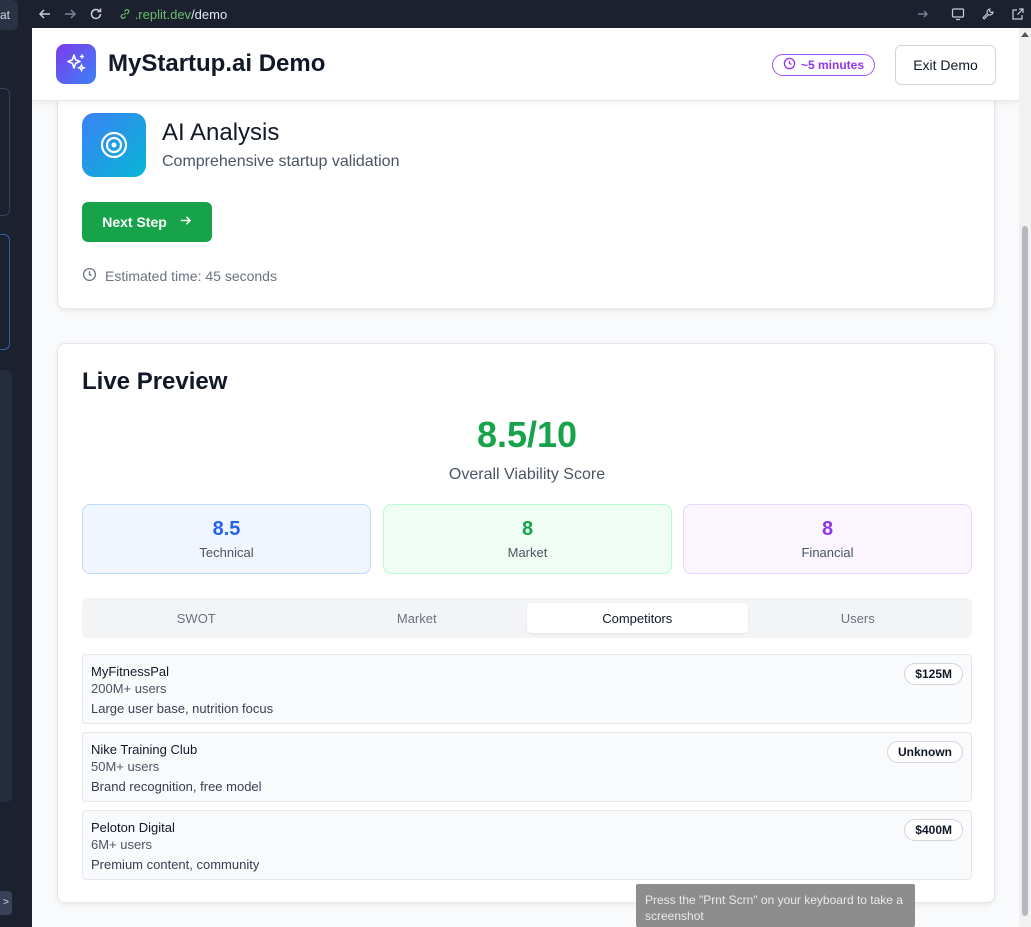 The image size is (1031, 927). Describe the element at coordinates (827, 552) in the screenshot. I see `metric-label: Financial` at that location.